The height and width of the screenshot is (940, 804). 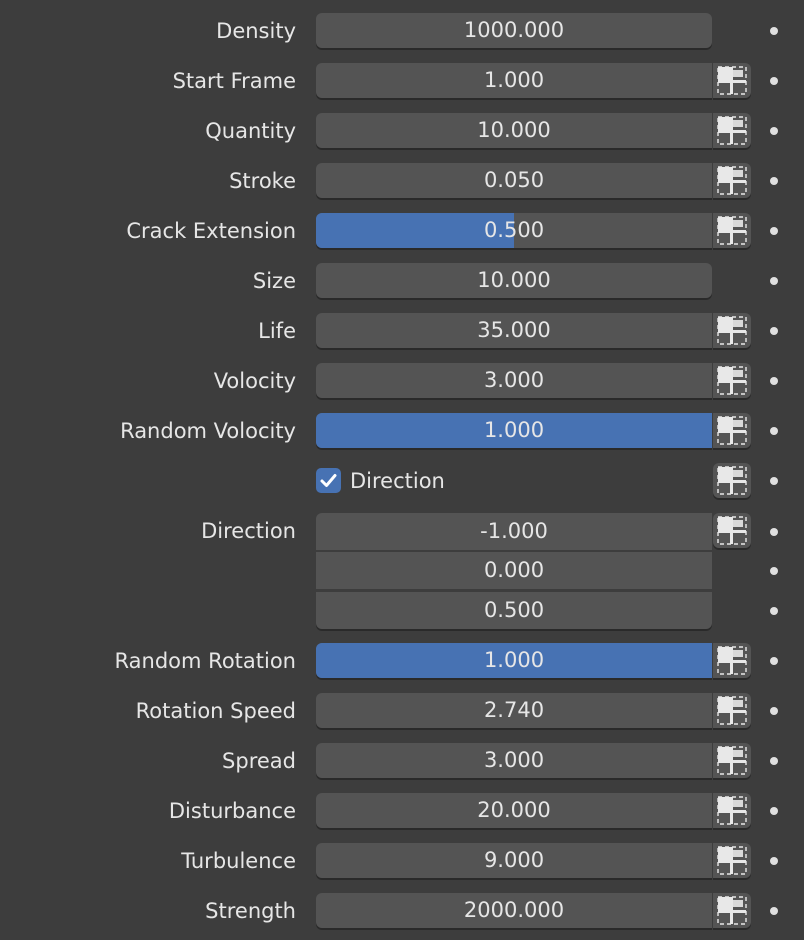 I want to click on field-value: 0.050, so click(x=514, y=180).